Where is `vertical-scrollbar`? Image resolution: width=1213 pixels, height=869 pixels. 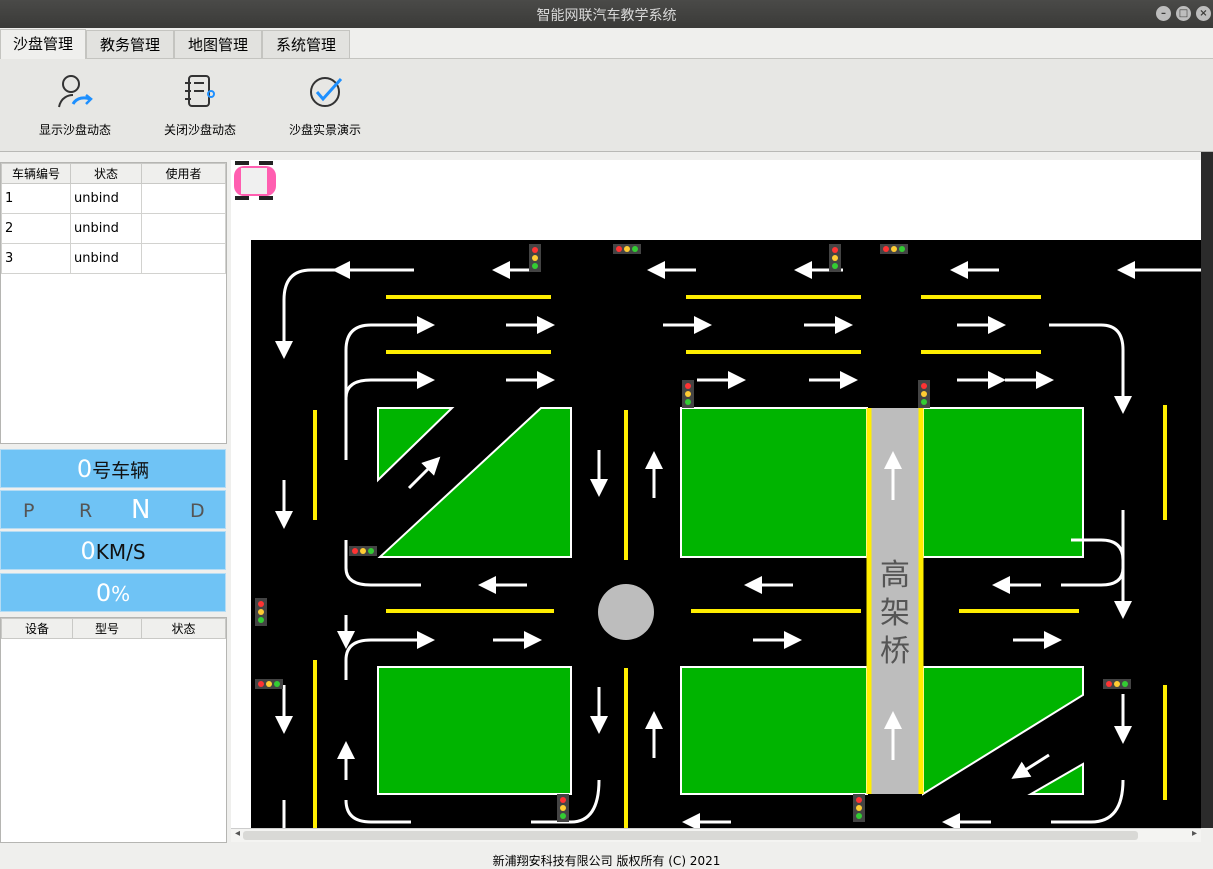 vertical-scrollbar is located at coordinates (1207, 490).